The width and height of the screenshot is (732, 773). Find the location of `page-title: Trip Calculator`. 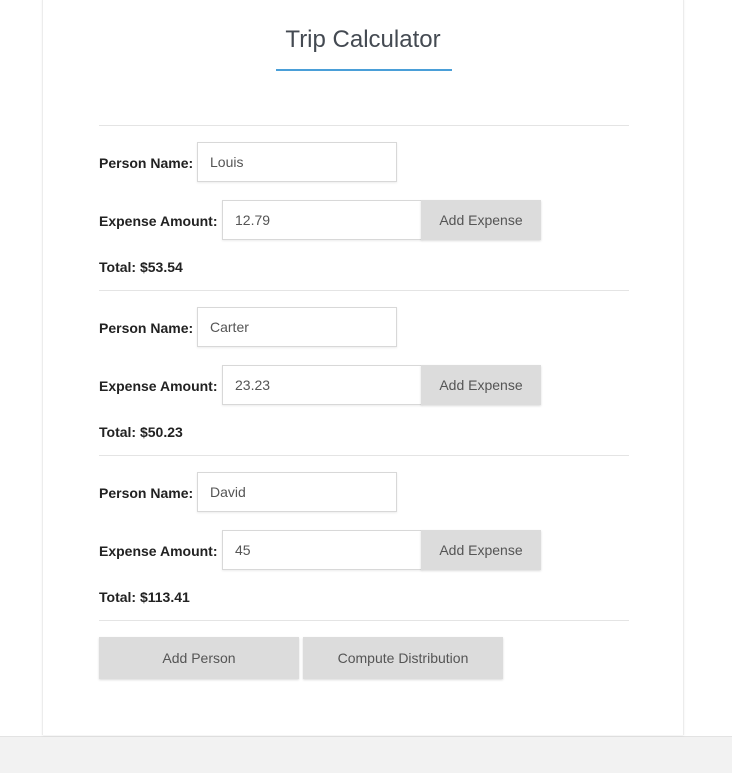

page-title: Trip Calculator is located at coordinates (363, 39).